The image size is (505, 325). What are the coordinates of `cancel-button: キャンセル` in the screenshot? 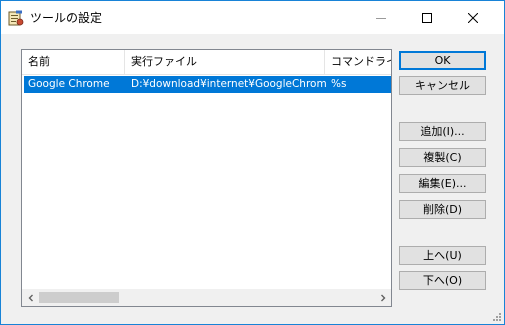 It's located at (442, 85).